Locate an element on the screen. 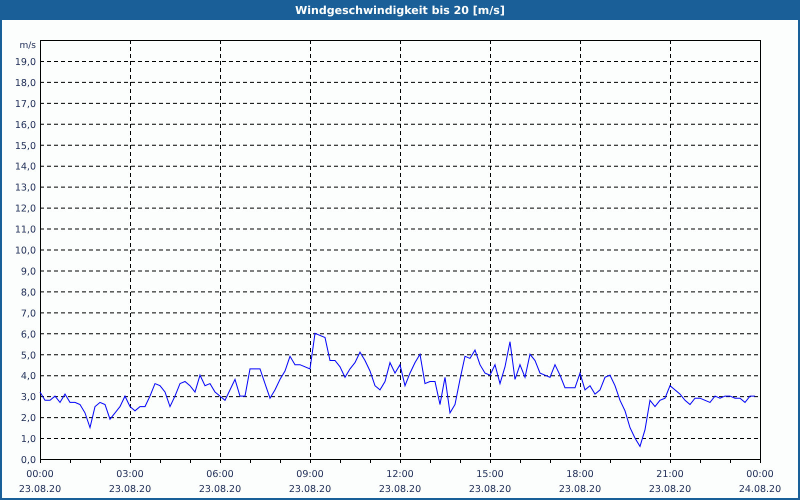  x-tick-label: 03:00 23.08.20 is located at coordinates (130, 482).